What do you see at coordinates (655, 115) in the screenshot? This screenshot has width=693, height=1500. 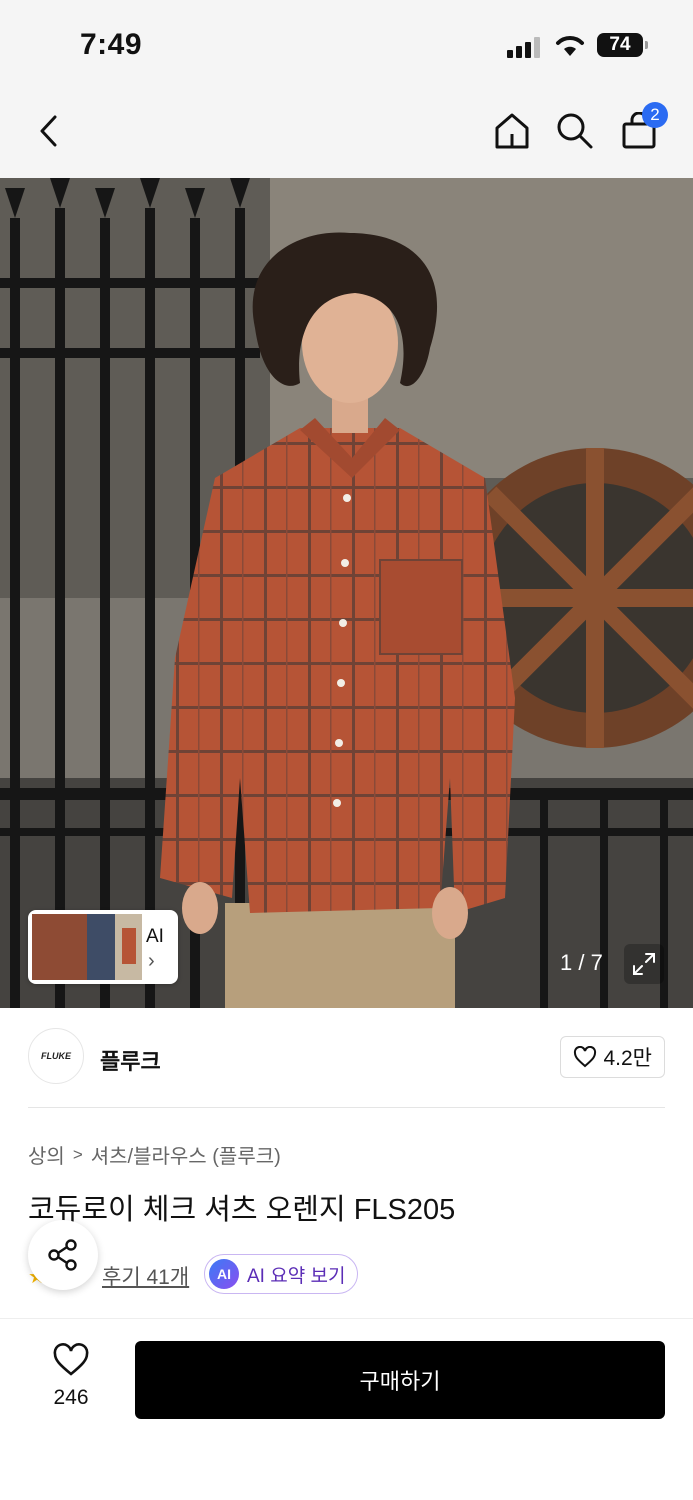 I see `cart-count-badge: 2` at bounding box center [655, 115].